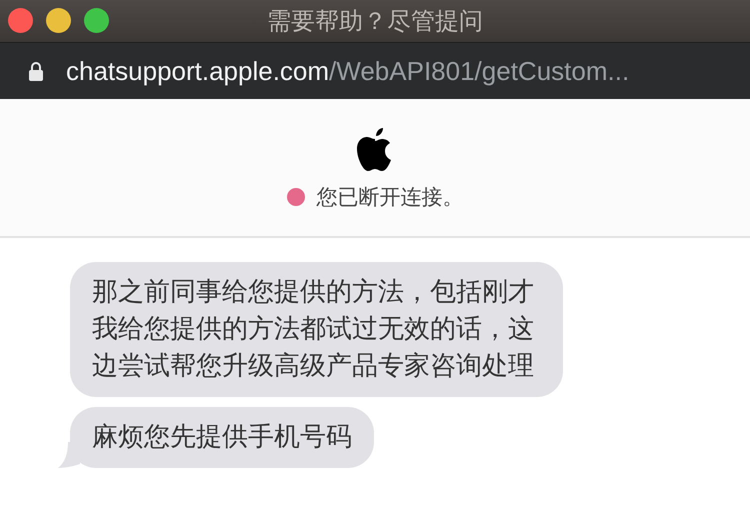 The width and height of the screenshot is (750, 531). I want to click on close-button, so click(20, 20).